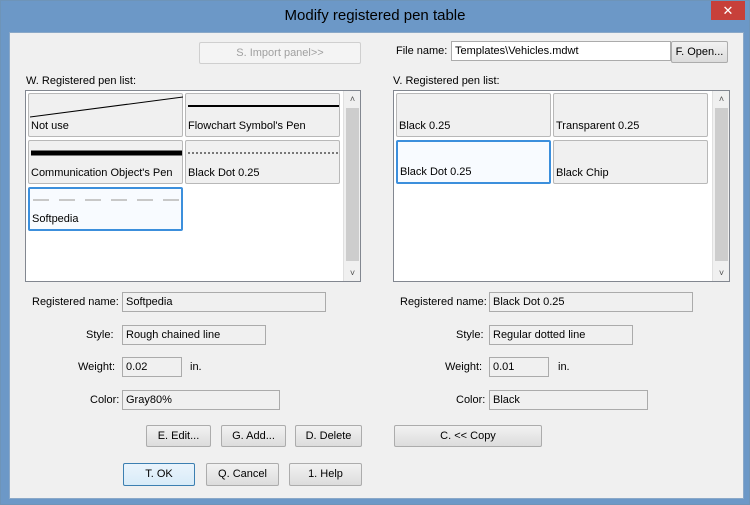 This screenshot has height=505, width=750. What do you see at coordinates (262, 115) in the screenshot?
I see `list-item: Flowchart Symbol's Pen` at bounding box center [262, 115].